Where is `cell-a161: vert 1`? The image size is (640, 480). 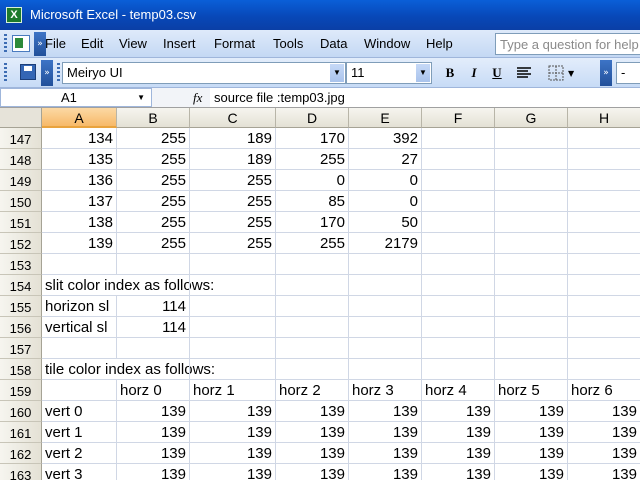 cell-a161: vert 1 is located at coordinates (79, 432).